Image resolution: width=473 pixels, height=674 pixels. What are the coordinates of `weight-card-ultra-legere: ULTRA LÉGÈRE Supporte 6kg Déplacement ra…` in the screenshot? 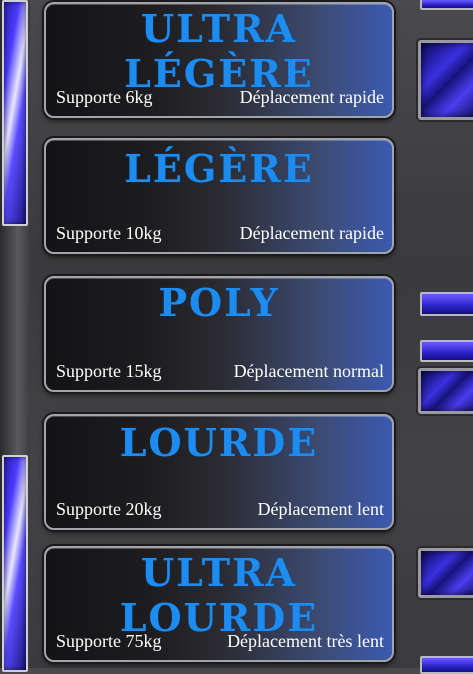 It's located at (219, 60).